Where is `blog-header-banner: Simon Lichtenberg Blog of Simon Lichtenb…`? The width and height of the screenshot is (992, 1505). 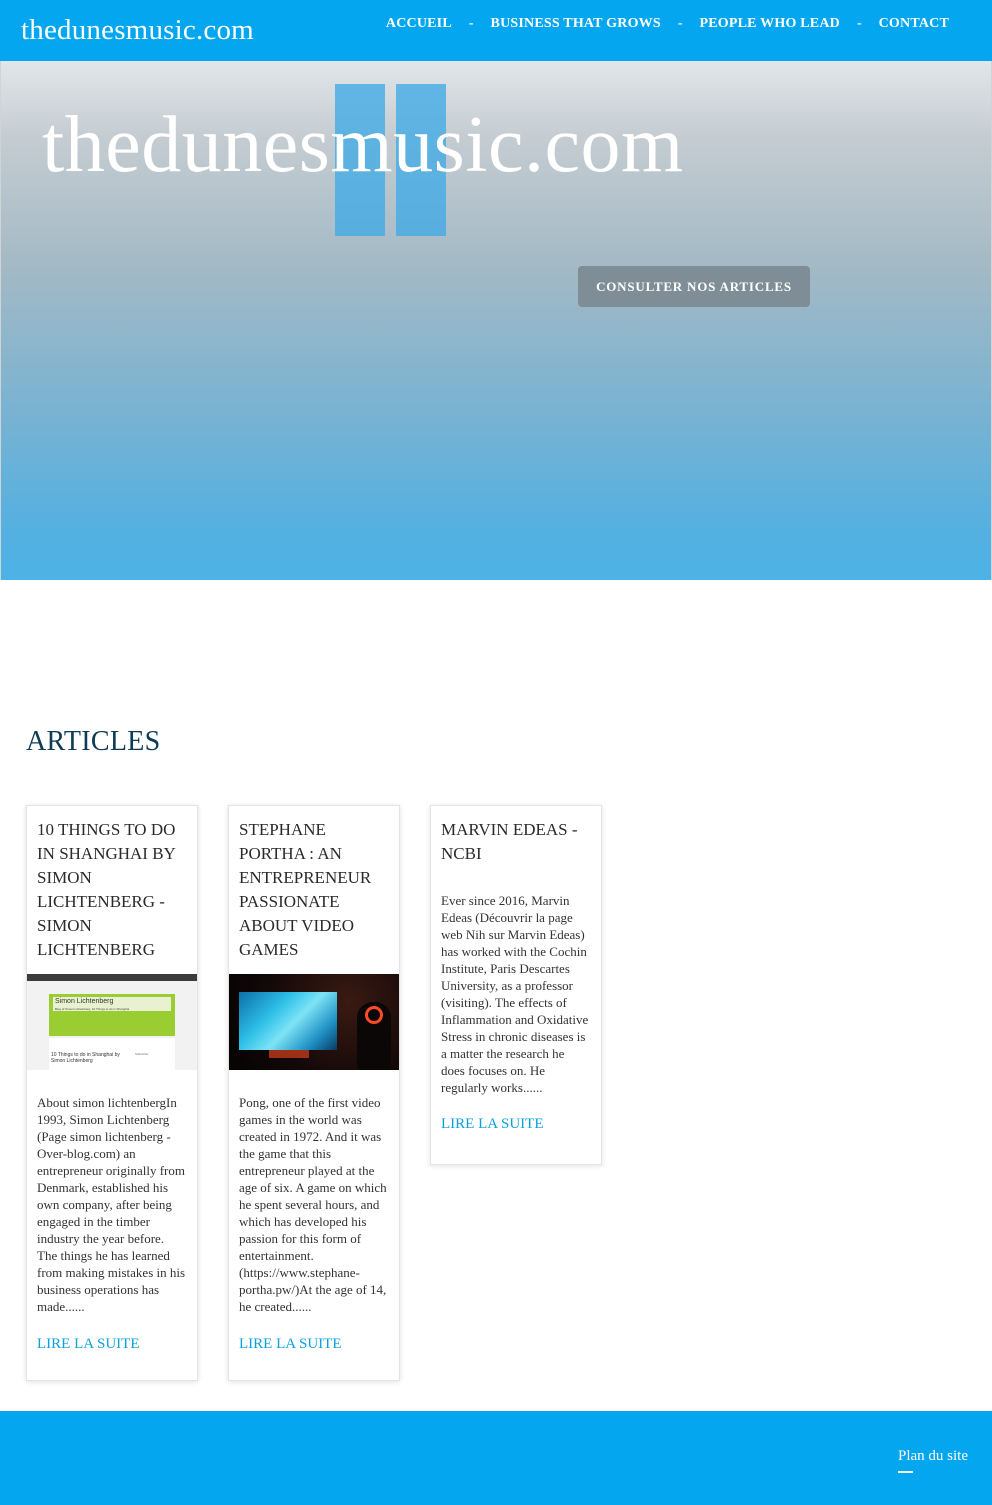 blog-header-banner: Simon Lichtenberg Blog of Simon Lichtenb… is located at coordinates (112, 1015).